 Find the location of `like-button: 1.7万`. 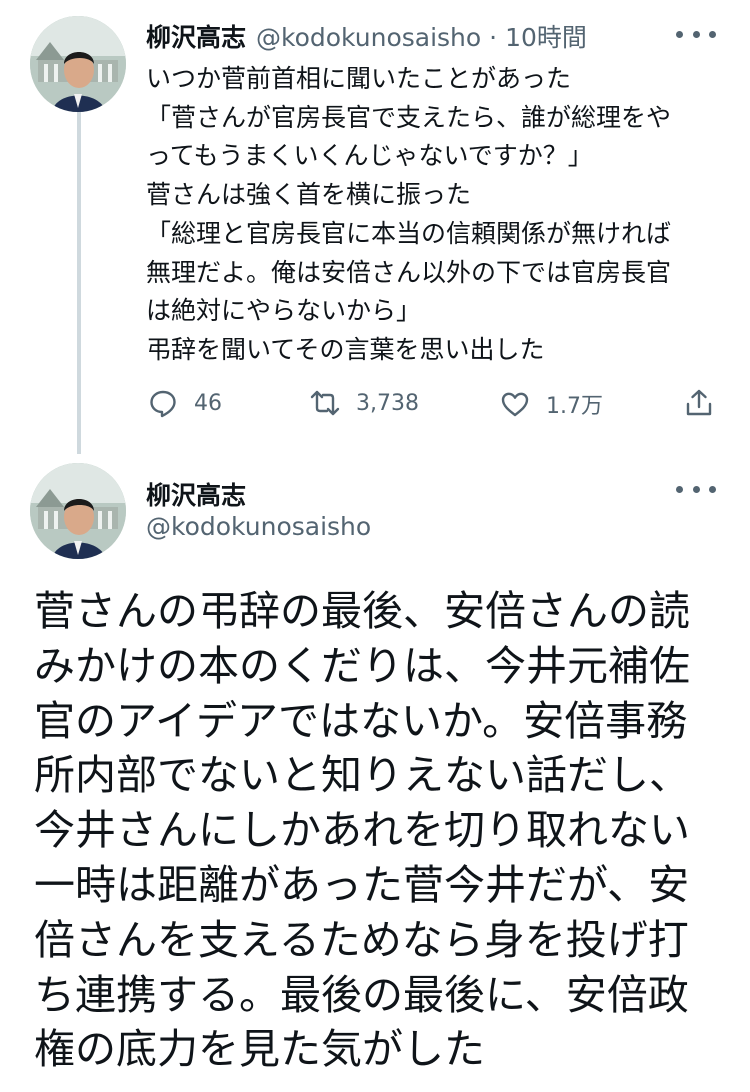

like-button: 1.7万 is located at coordinates (551, 404).